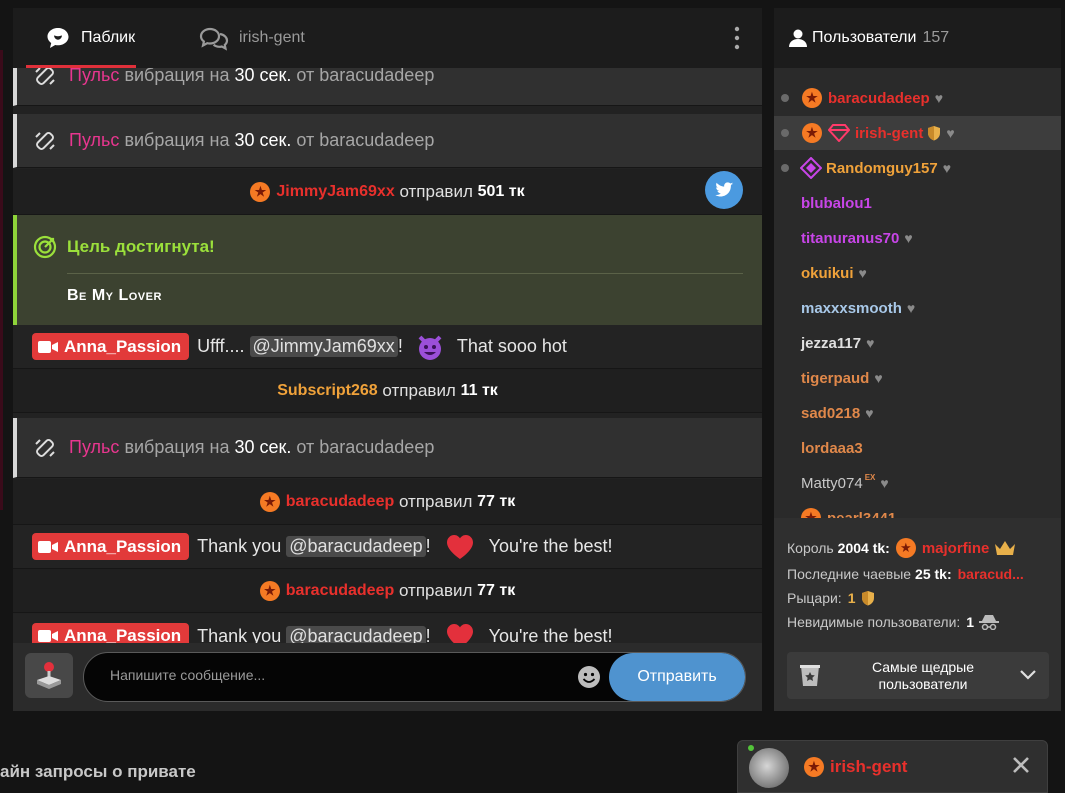 This screenshot has width=1065, height=793. I want to click on user-list-item: baracudadeep ♥, so click(917, 98).